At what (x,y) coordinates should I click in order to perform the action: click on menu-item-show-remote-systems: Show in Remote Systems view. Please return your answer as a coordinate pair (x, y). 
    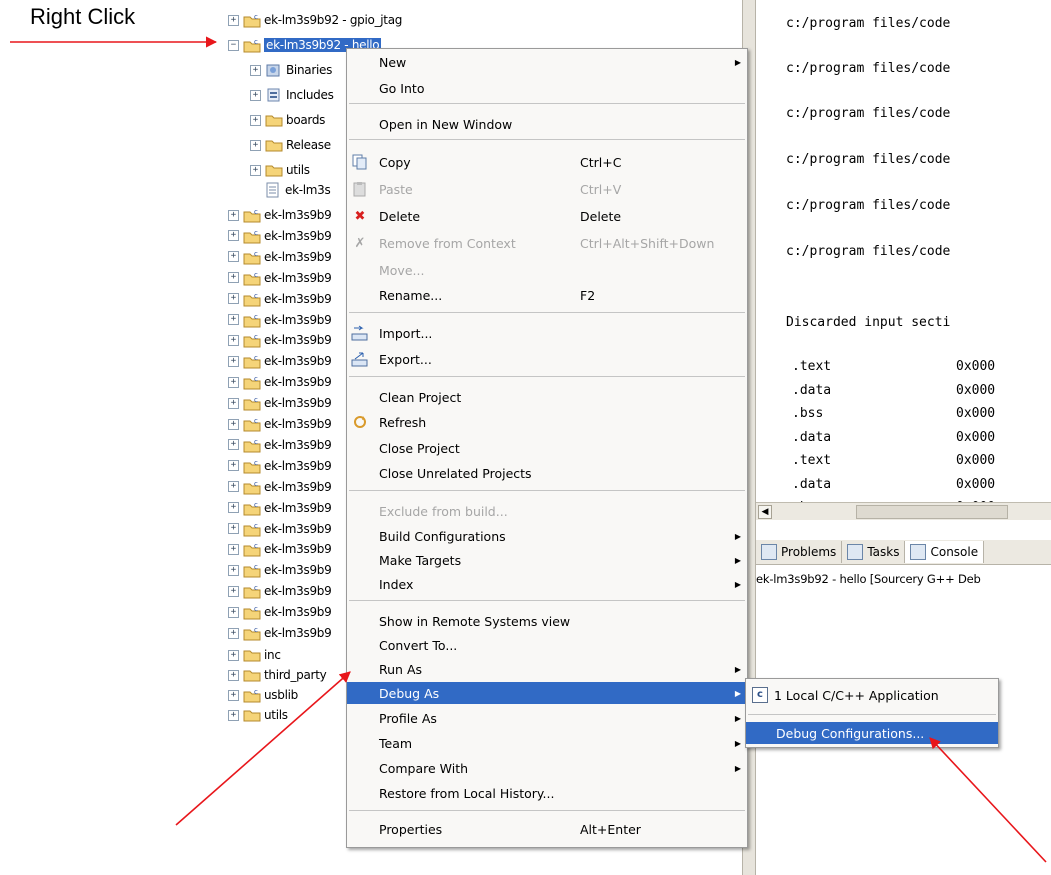
    Looking at the image, I should click on (547, 621).